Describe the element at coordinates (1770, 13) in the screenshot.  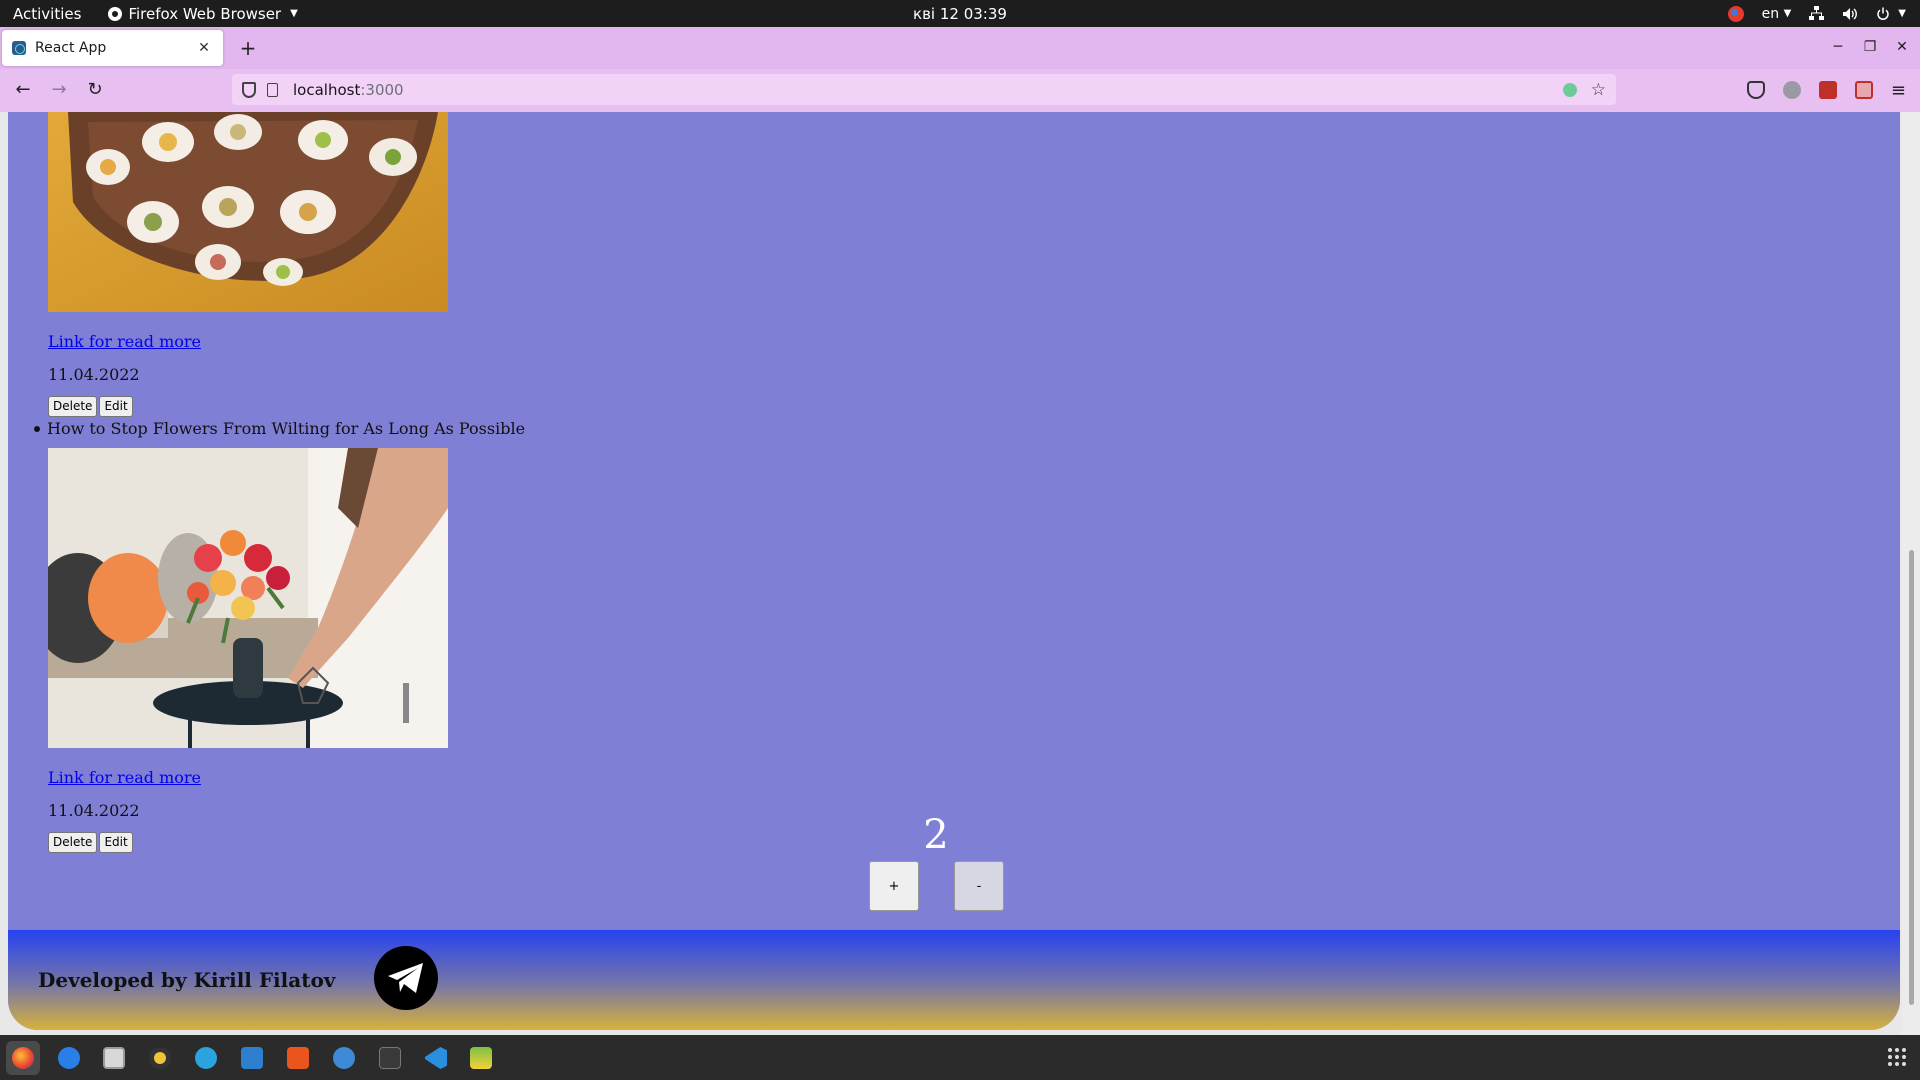
I see `language-label: en` at that location.